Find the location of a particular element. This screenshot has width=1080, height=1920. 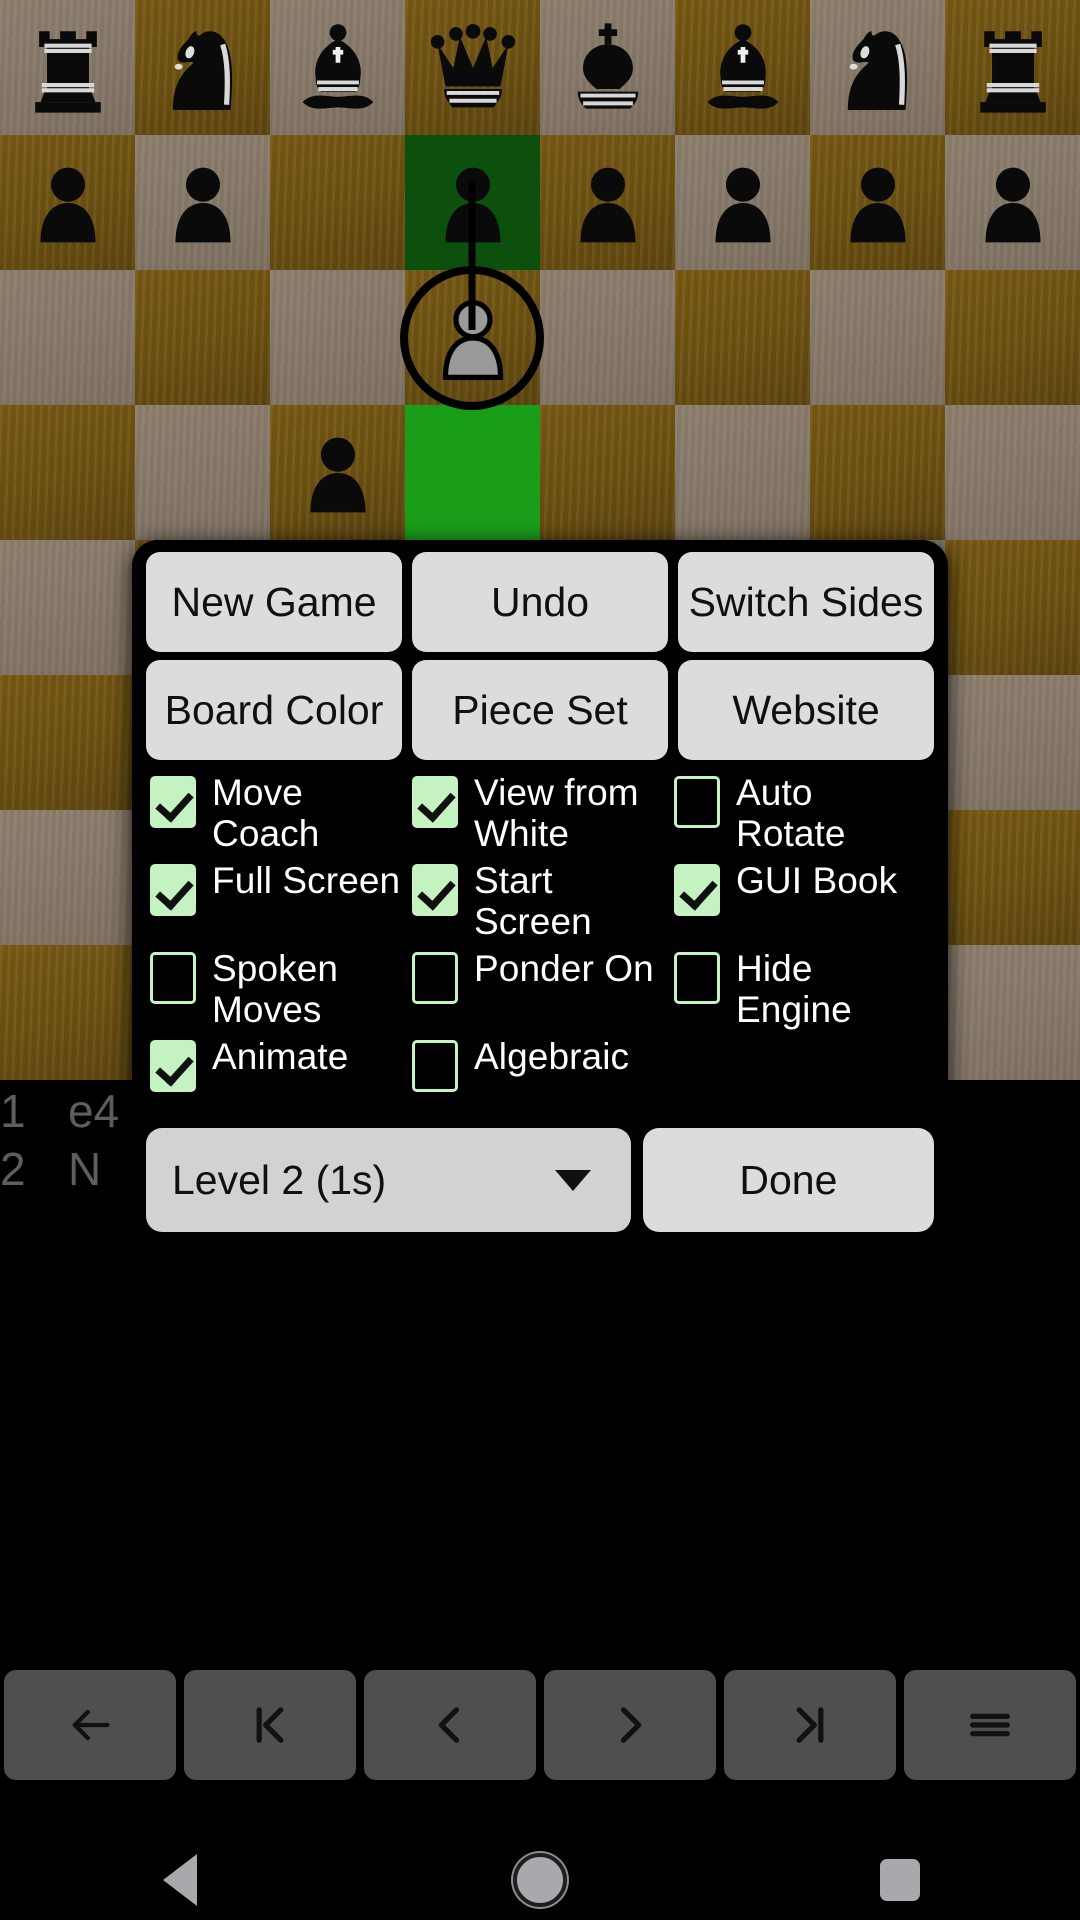

checkbox-ponder-on: Ponder On is located at coordinates (540, 988).